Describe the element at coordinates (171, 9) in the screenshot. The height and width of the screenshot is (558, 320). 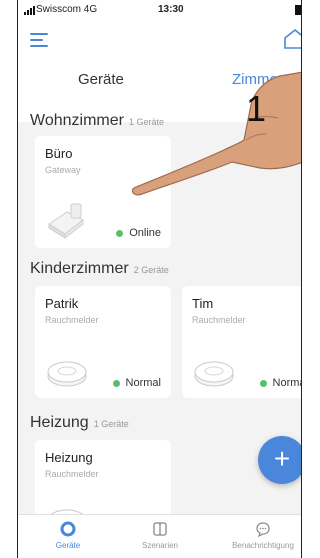
I see `status-time: 13:30` at that location.